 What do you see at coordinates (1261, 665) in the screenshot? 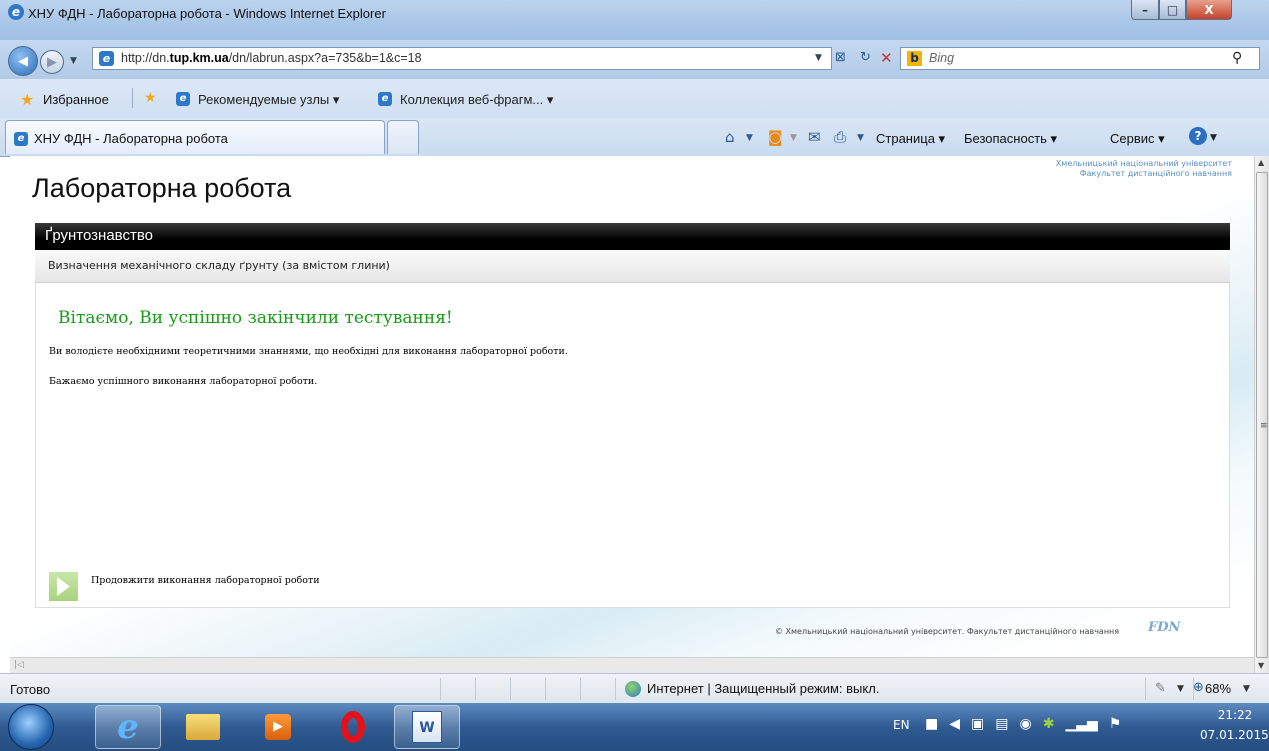
I see `scroll-down-icon: ▼` at bounding box center [1261, 665].